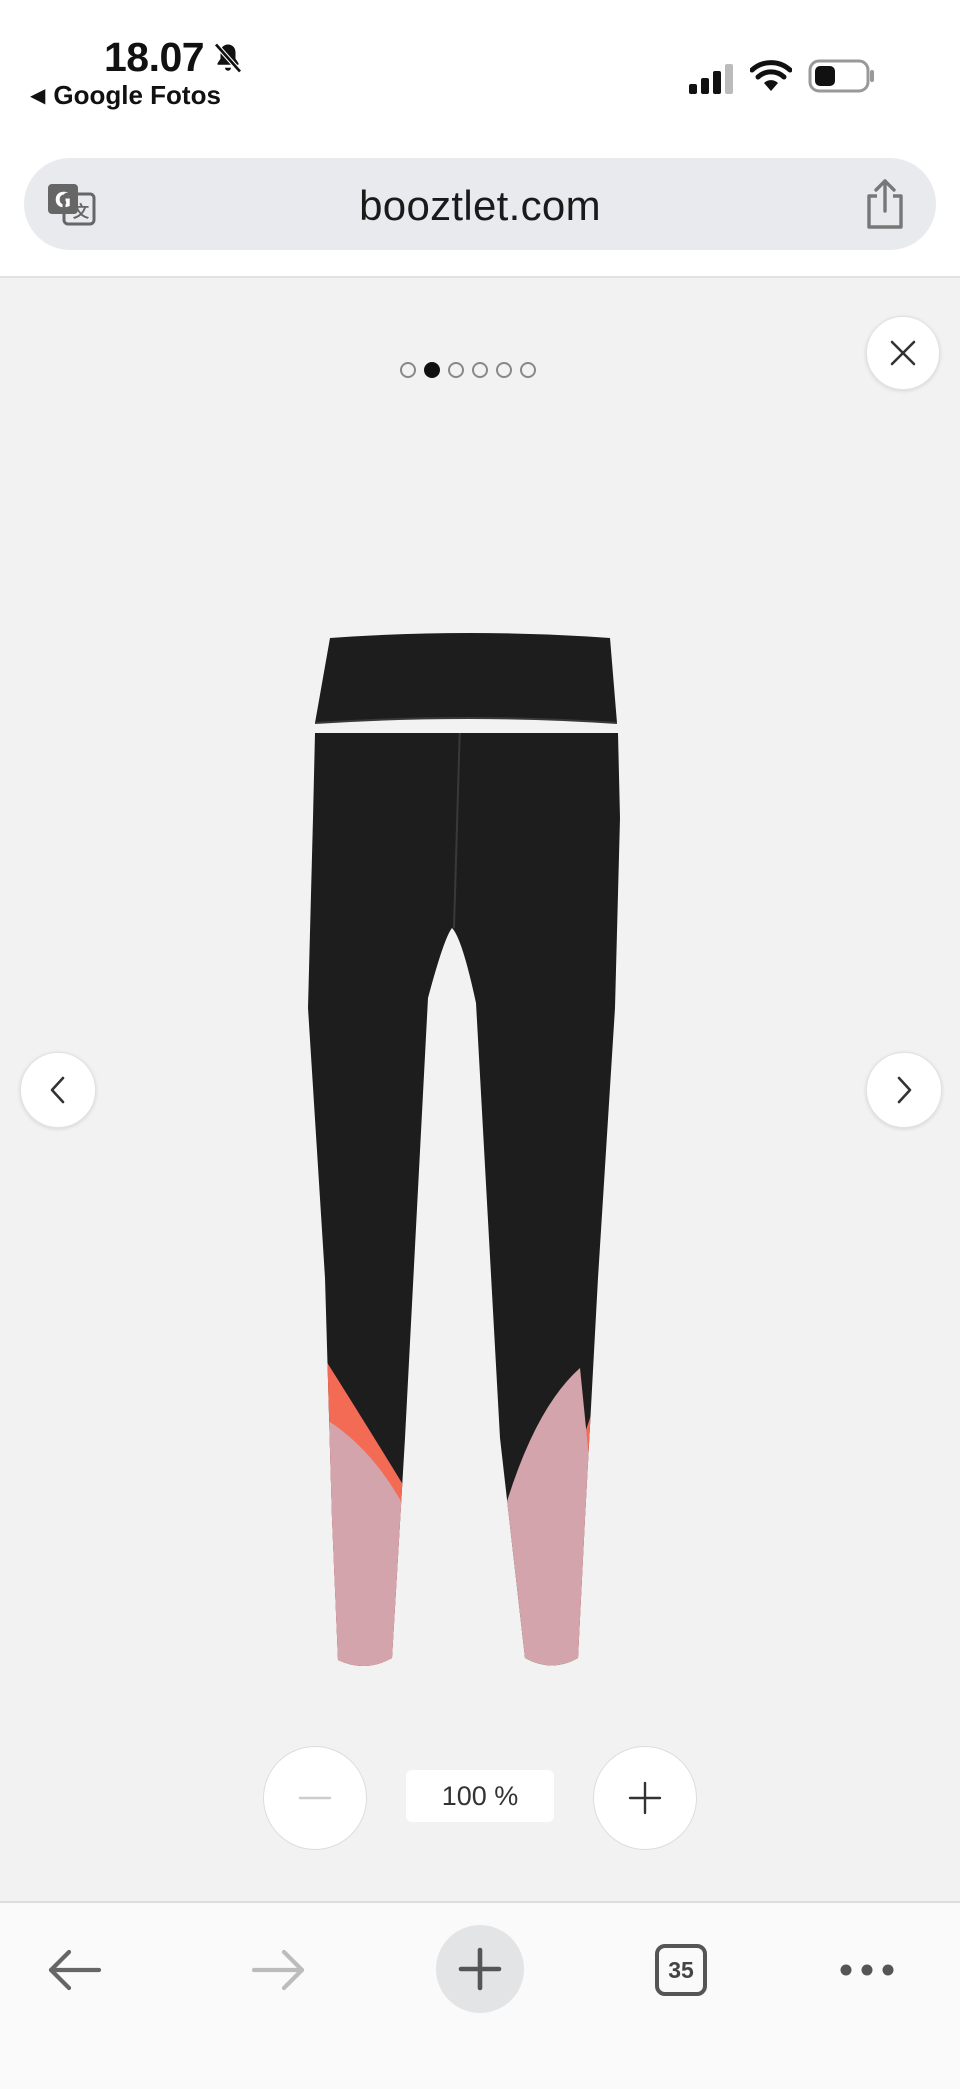 Image resolution: width=960 pixels, height=2089 pixels. Describe the element at coordinates (480, 70) in the screenshot. I see `status-bar: 18.07 ◀ Google Fotos` at that location.